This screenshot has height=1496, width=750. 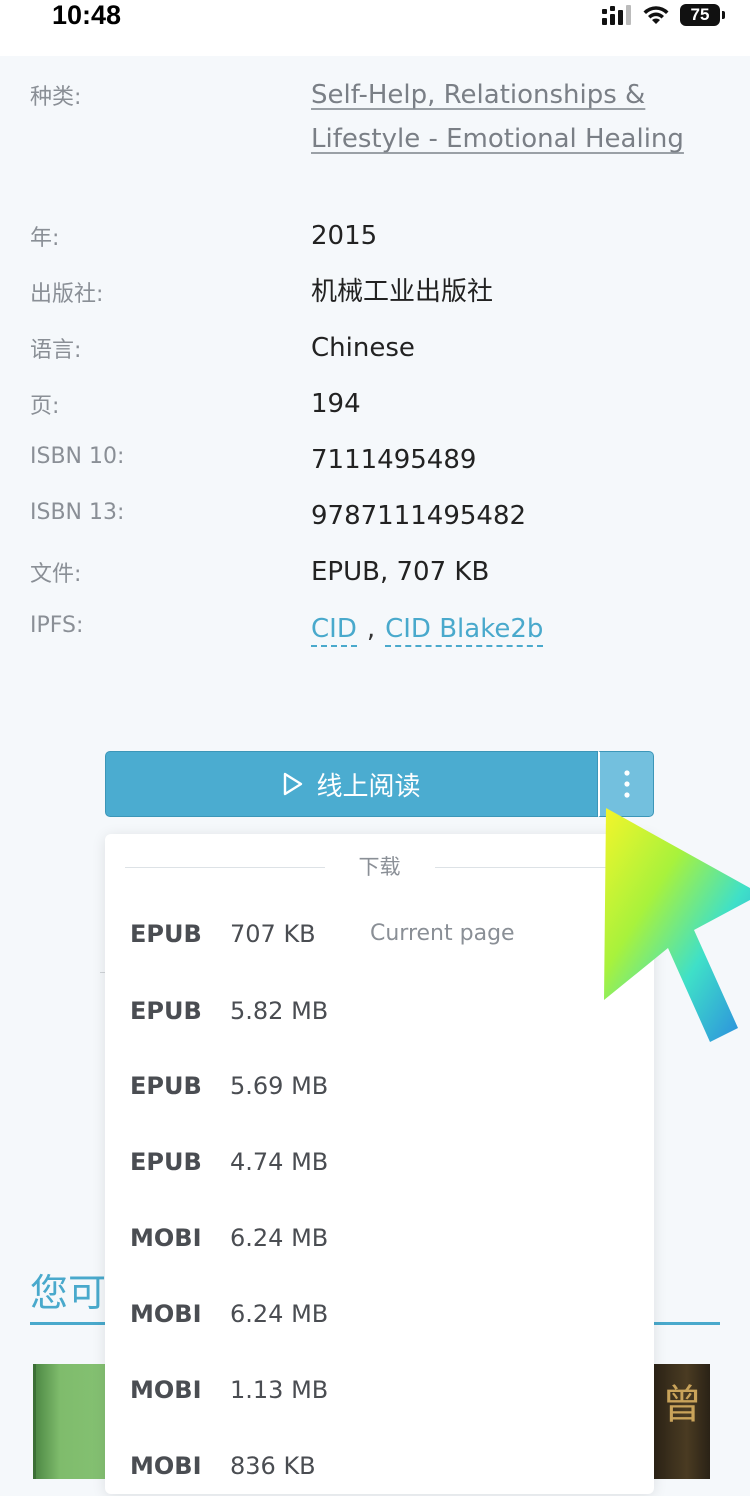 I want to click on wifi-icon, so click(x=656, y=15).